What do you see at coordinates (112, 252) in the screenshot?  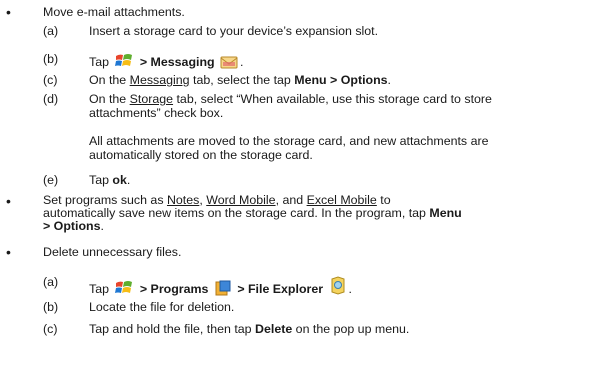 I see `bullet-delete-files: Delete unnecessary files.` at bounding box center [112, 252].